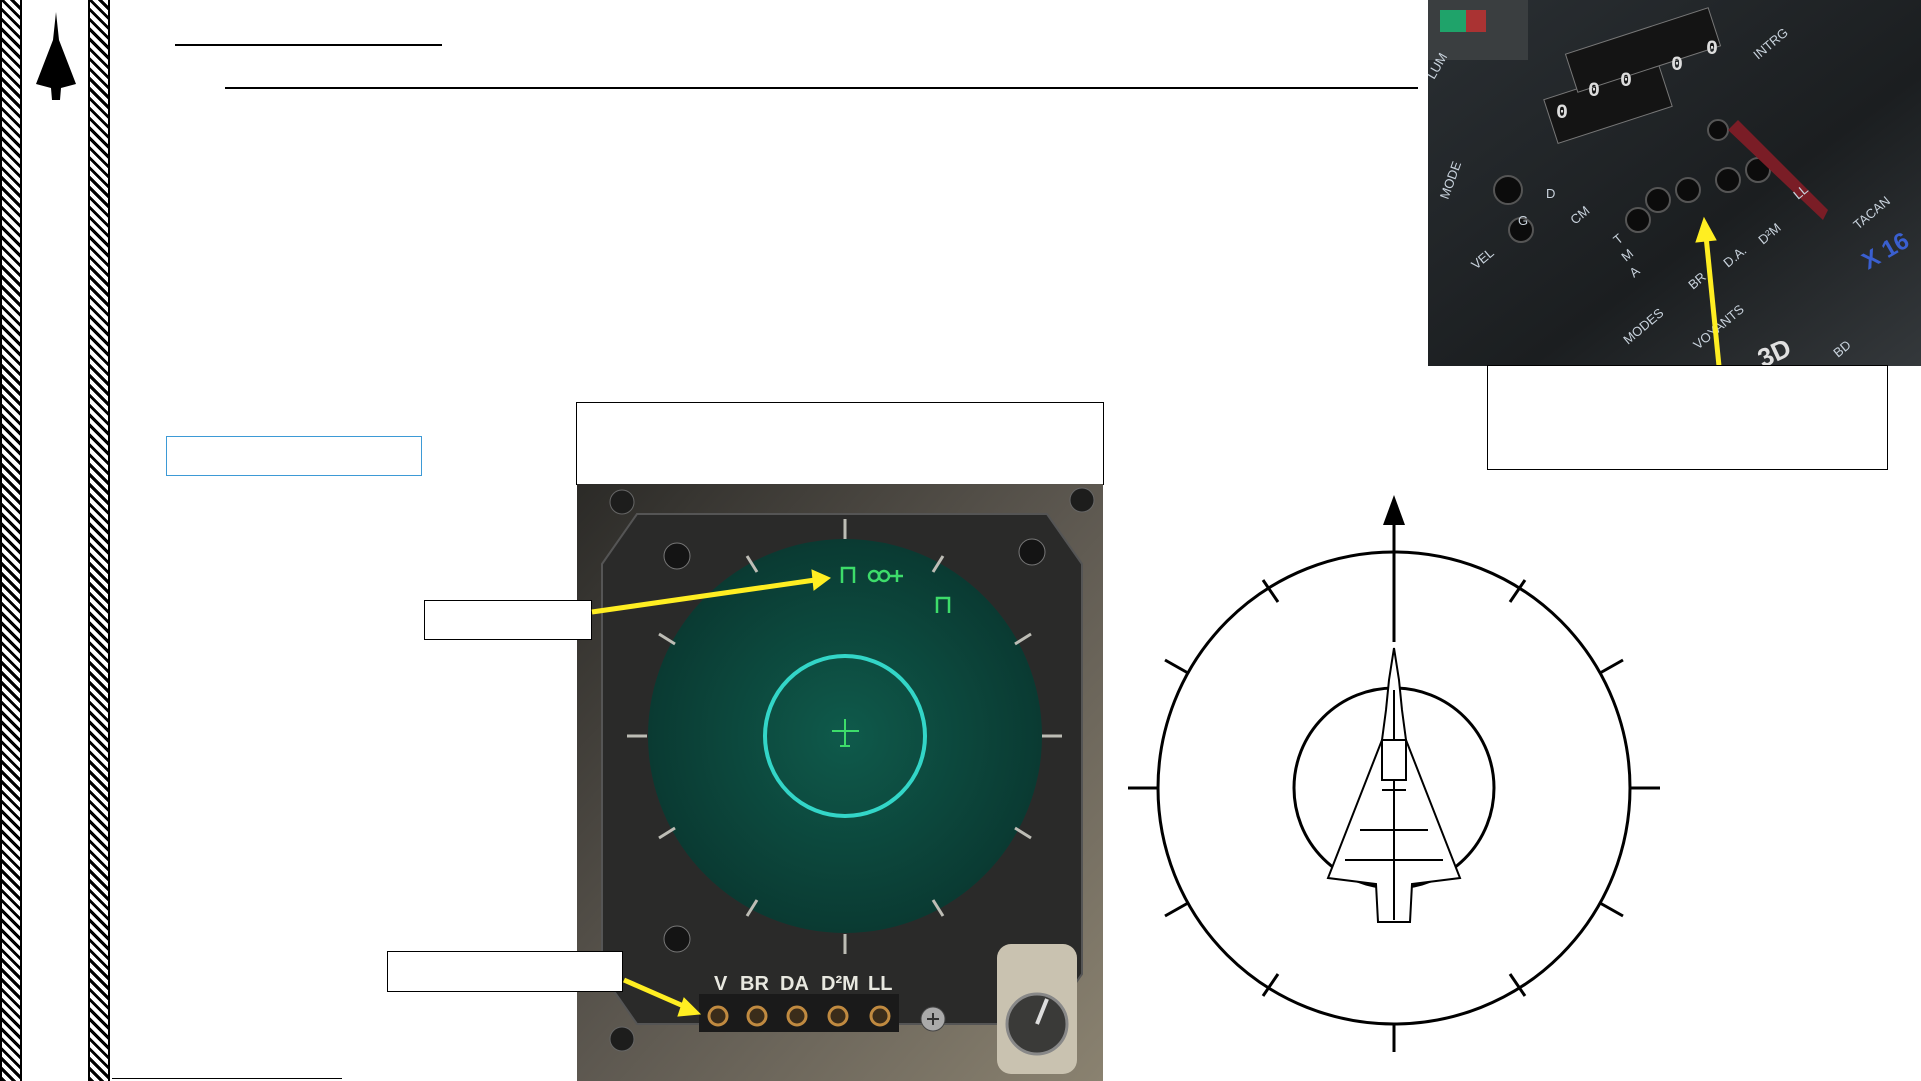 The width and height of the screenshot is (1921, 1081). What do you see at coordinates (721, 984) in the screenshot?
I see `mode-label-v: V` at bounding box center [721, 984].